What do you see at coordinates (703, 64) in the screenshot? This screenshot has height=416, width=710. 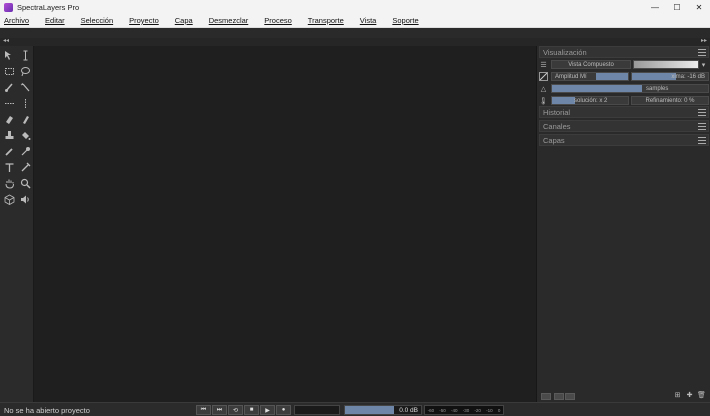 I see `chevron-down-icon: ▾` at bounding box center [703, 64].